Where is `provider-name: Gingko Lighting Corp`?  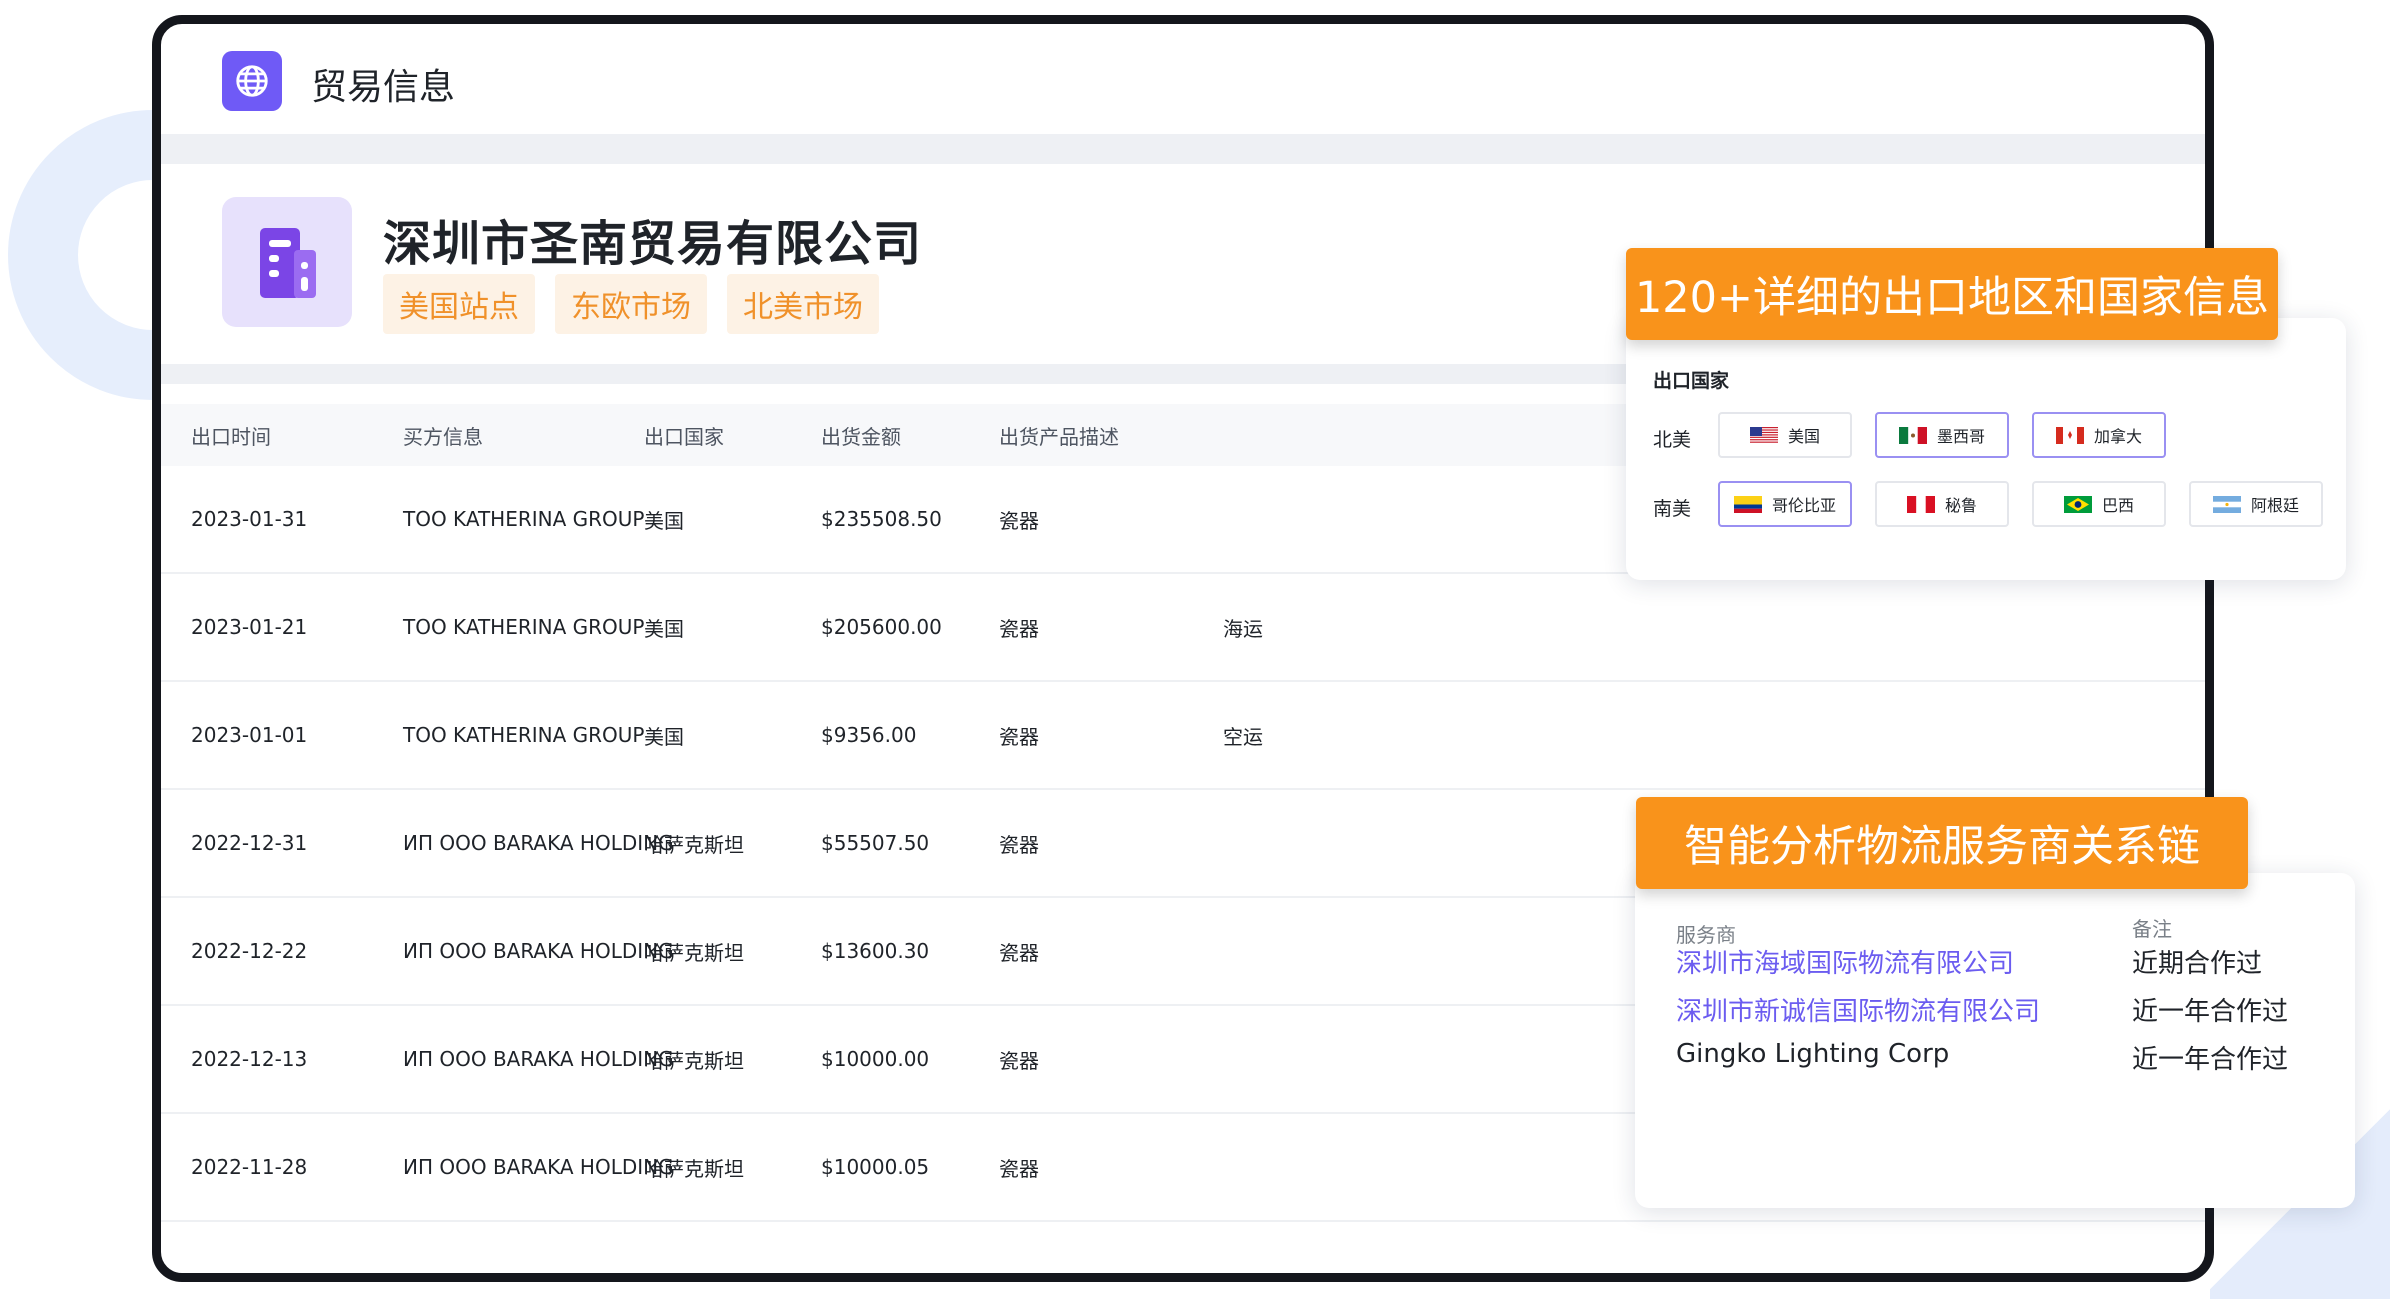
provider-name: Gingko Lighting Corp is located at coordinates (1813, 1054).